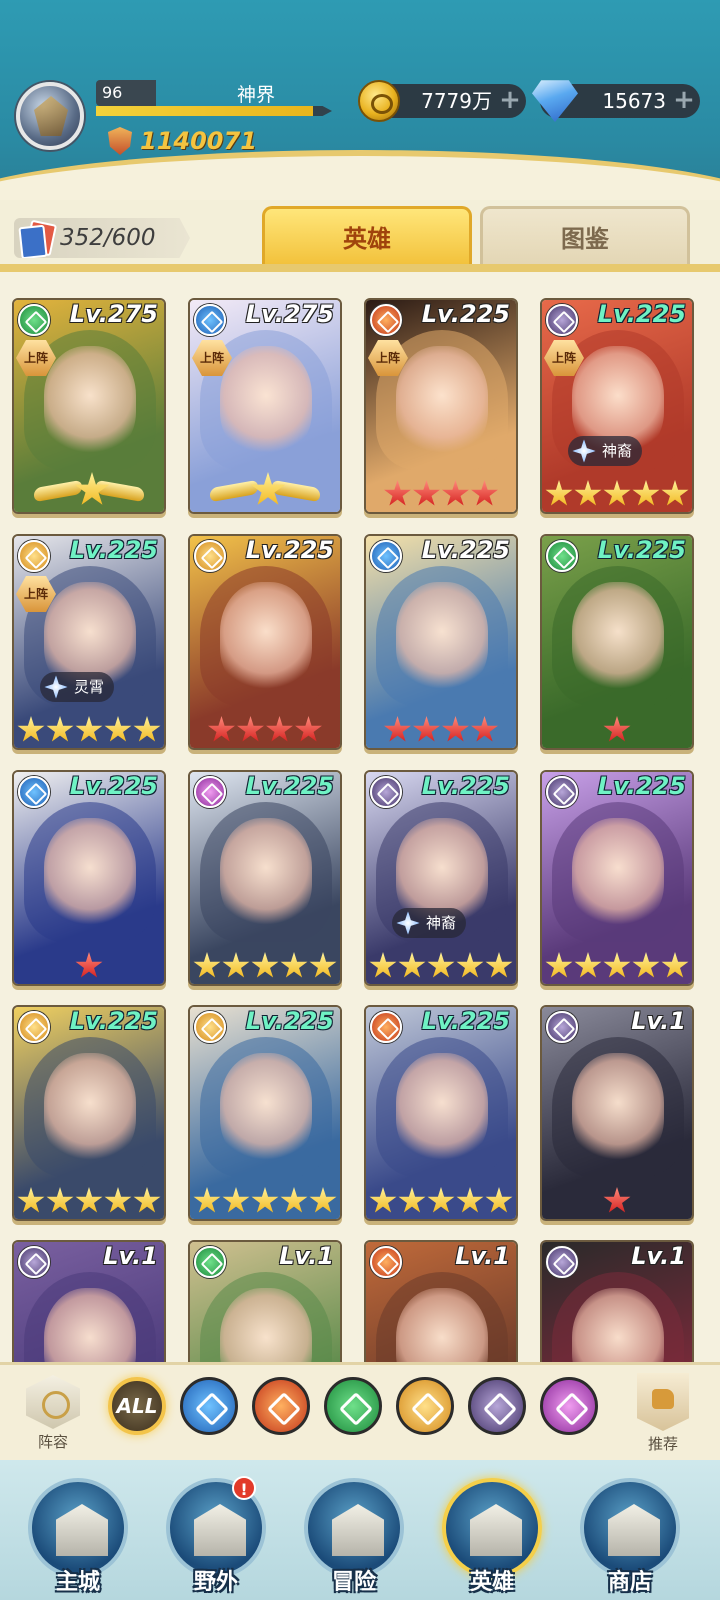 This screenshot has height=1600, width=720. Describe the element at coordinates (89, 642) in the screenshot. I see `hero-card: Lv.225 上阵 灵霄` at that location.